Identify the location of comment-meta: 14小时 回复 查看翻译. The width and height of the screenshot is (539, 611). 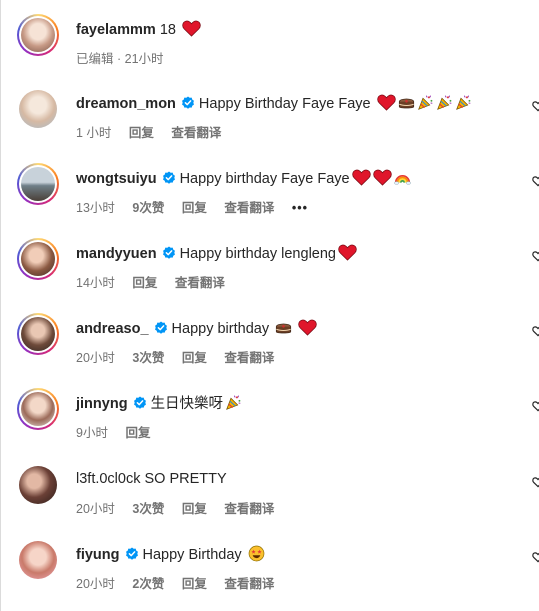
(157, 281).